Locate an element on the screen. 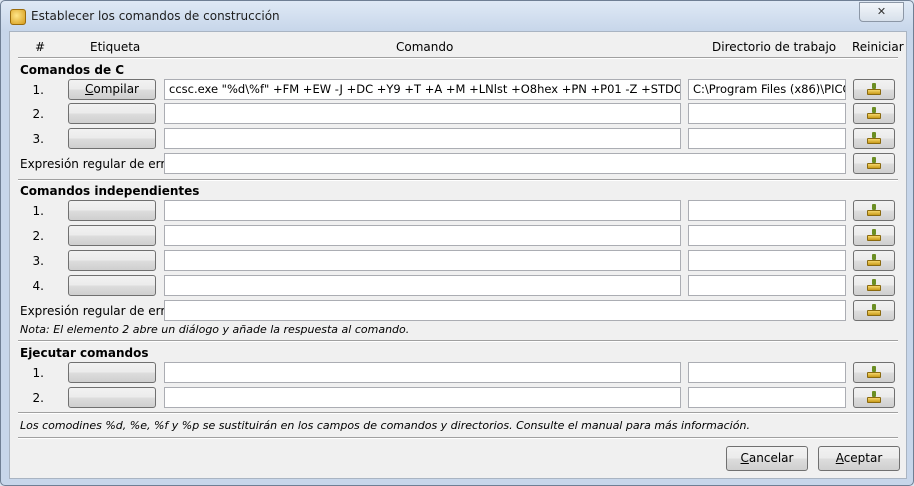 The height and width of the screenshot is (486, 914). section-title-independent-commands: Comandos independientes is located at coordinates (110, 191).